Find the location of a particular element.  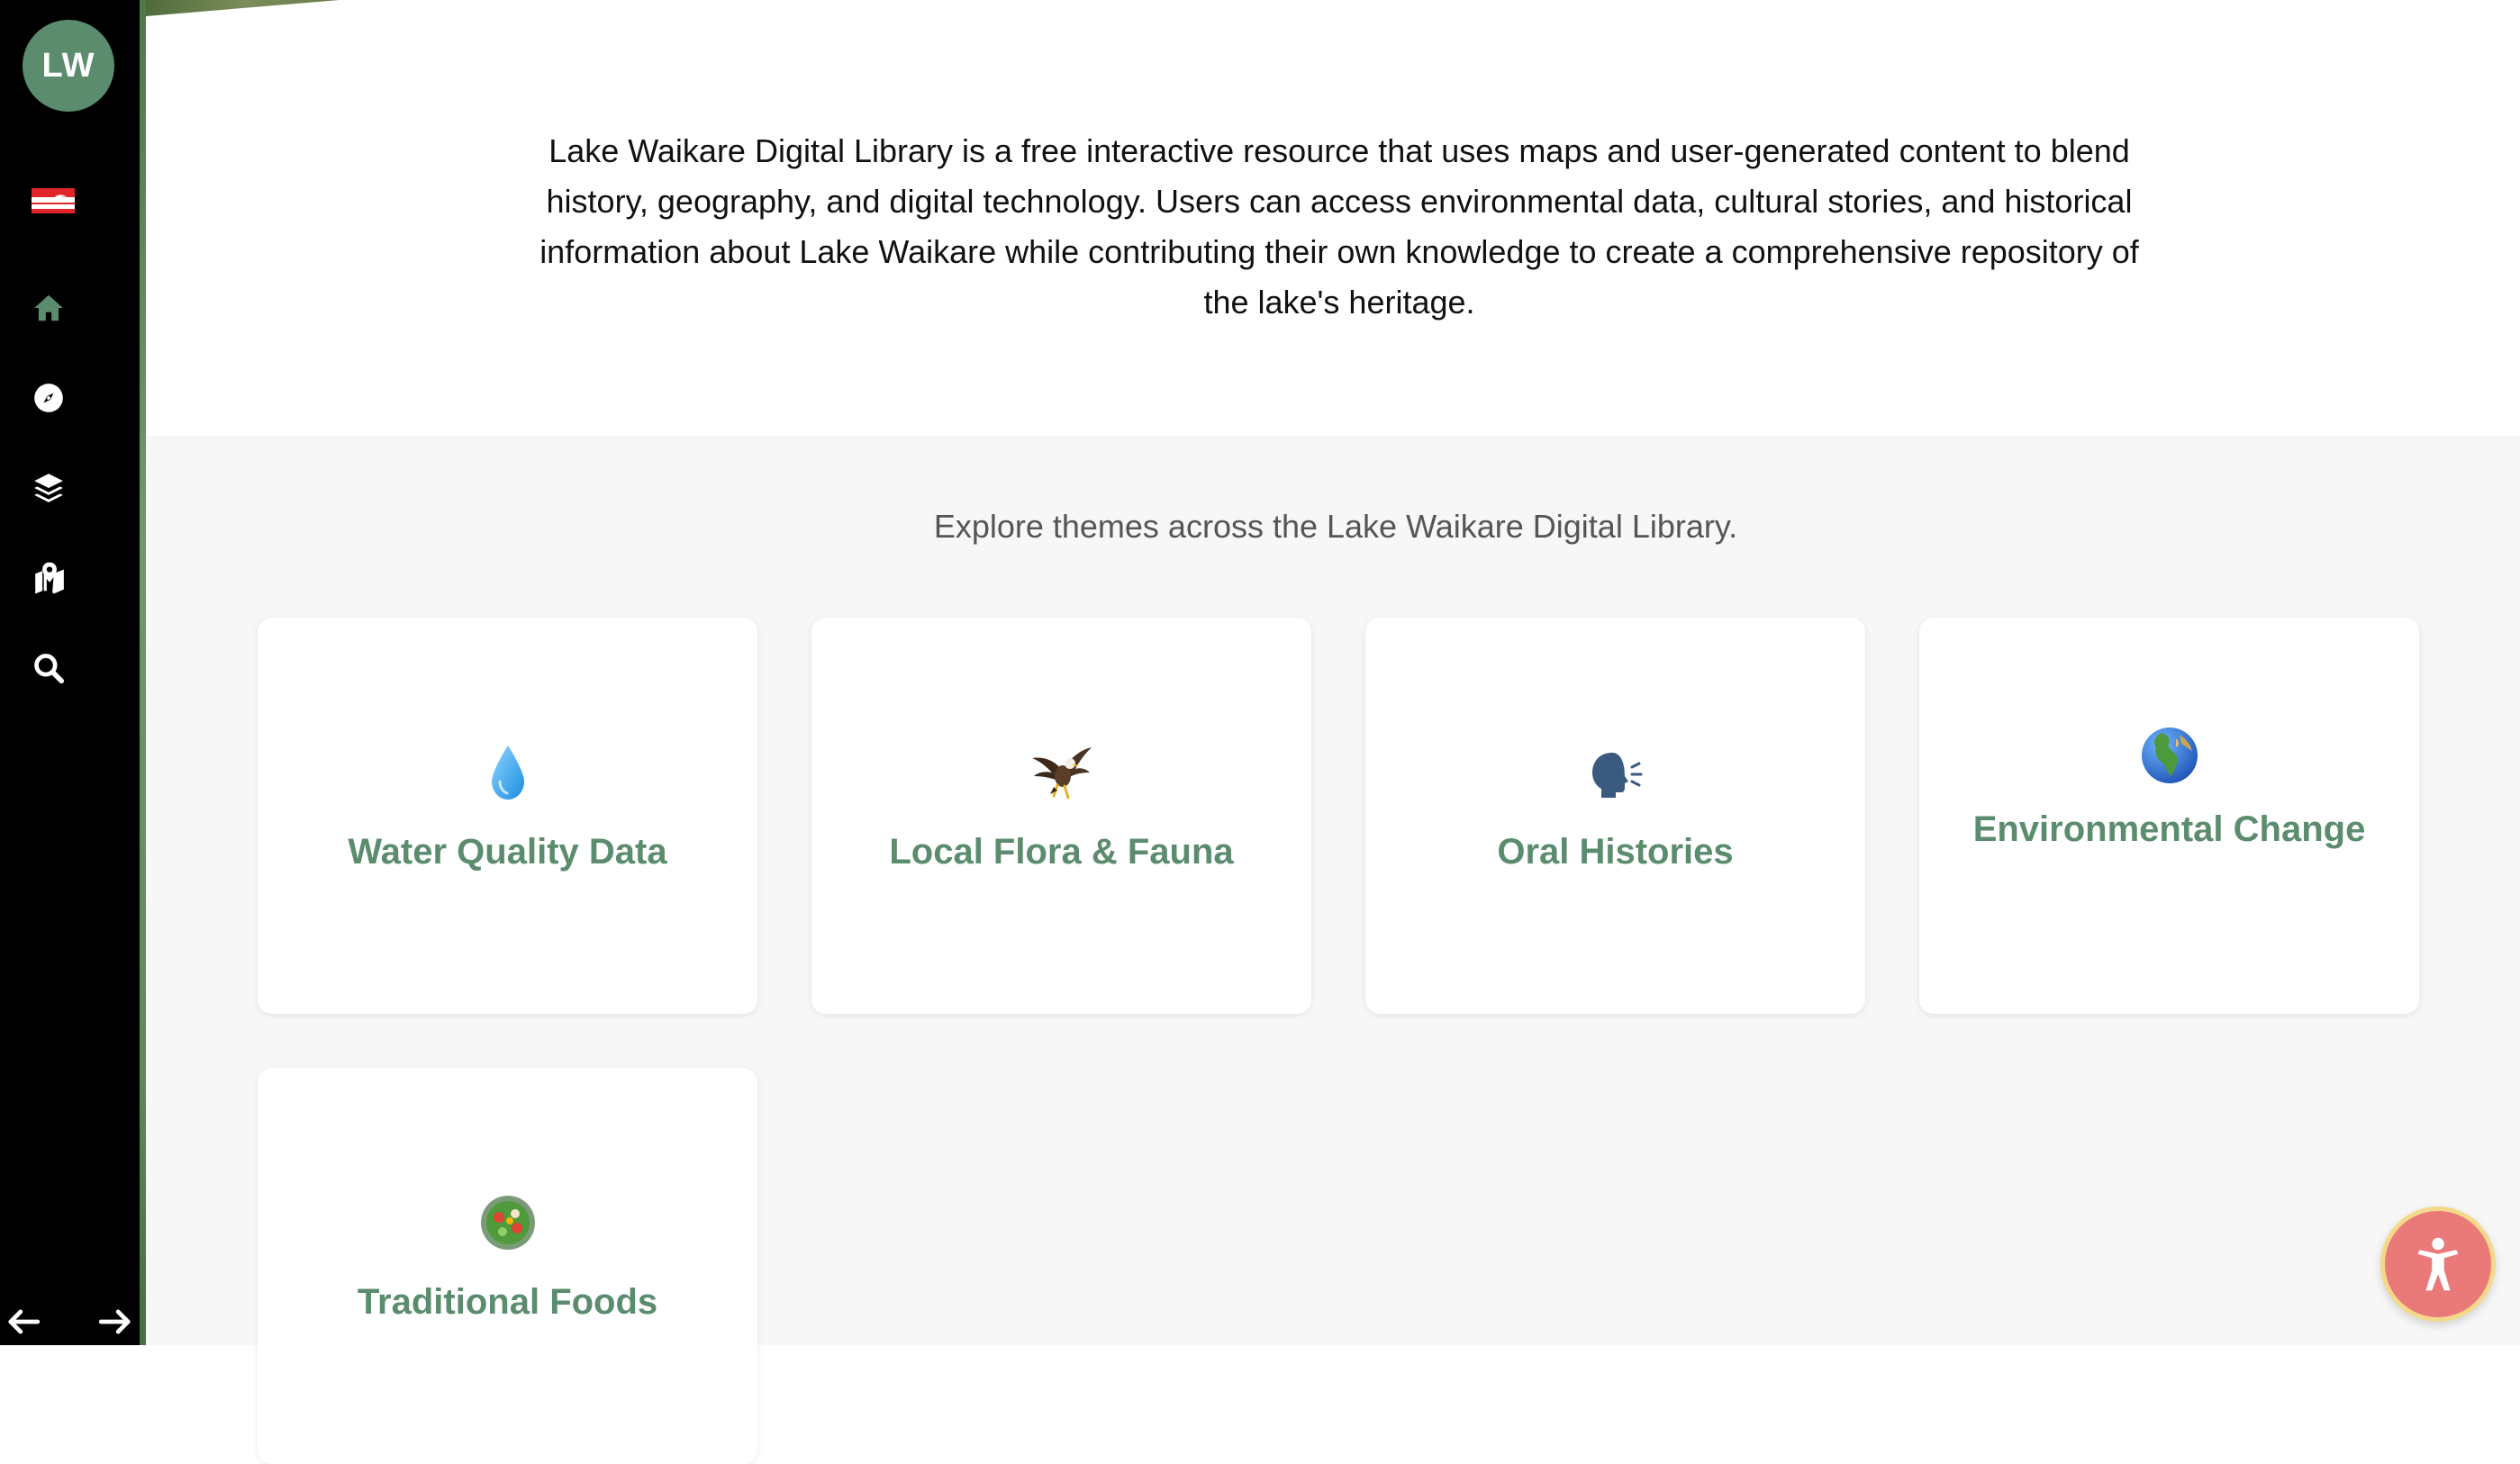

explore-nav-button is located at coordinates (48, 398).